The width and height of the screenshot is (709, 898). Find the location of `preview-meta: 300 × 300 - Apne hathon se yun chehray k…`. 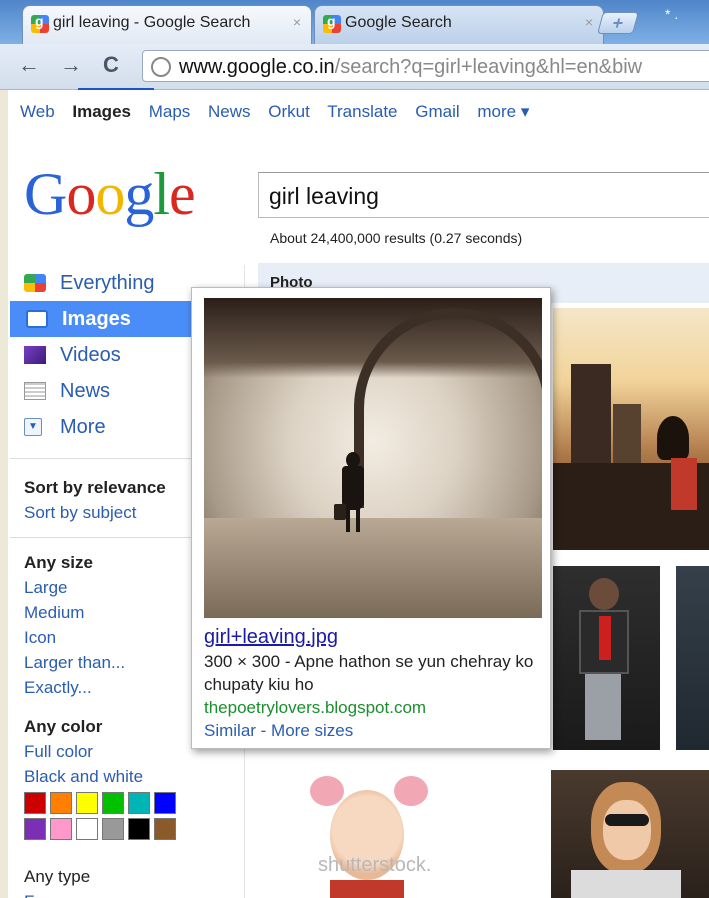

preview-meta: 300 × 300 - Apne hathon se yun chehray k… is located at coordinates (369, 673).